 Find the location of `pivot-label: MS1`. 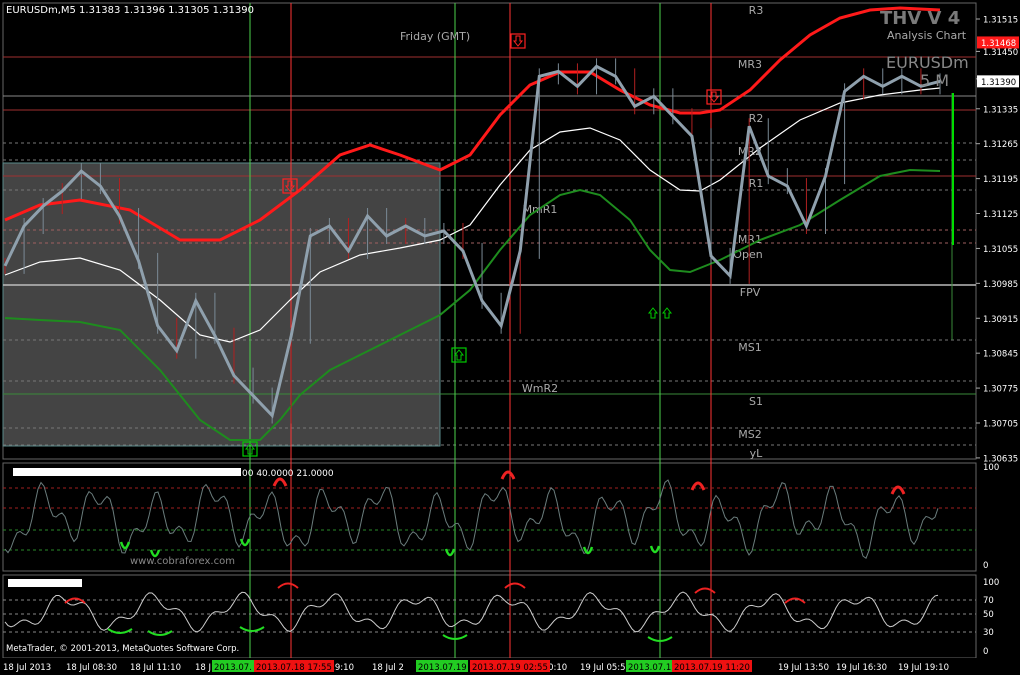

pivot-label: MS1 is located at coordinates (749, 347).